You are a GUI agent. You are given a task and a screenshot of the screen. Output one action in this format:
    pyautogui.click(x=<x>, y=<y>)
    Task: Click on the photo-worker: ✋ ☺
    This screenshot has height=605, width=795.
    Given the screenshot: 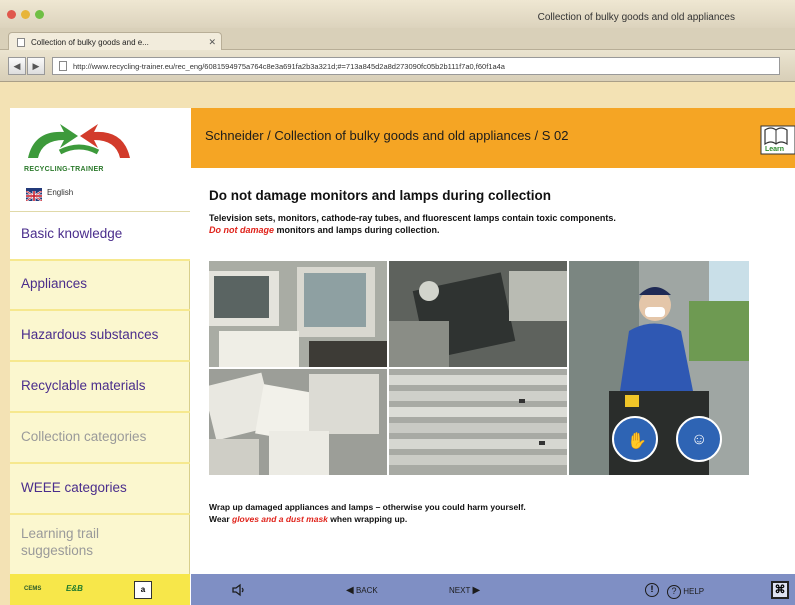 What is the action you would take?
    pyautogui.click(x=659, y=368)
    